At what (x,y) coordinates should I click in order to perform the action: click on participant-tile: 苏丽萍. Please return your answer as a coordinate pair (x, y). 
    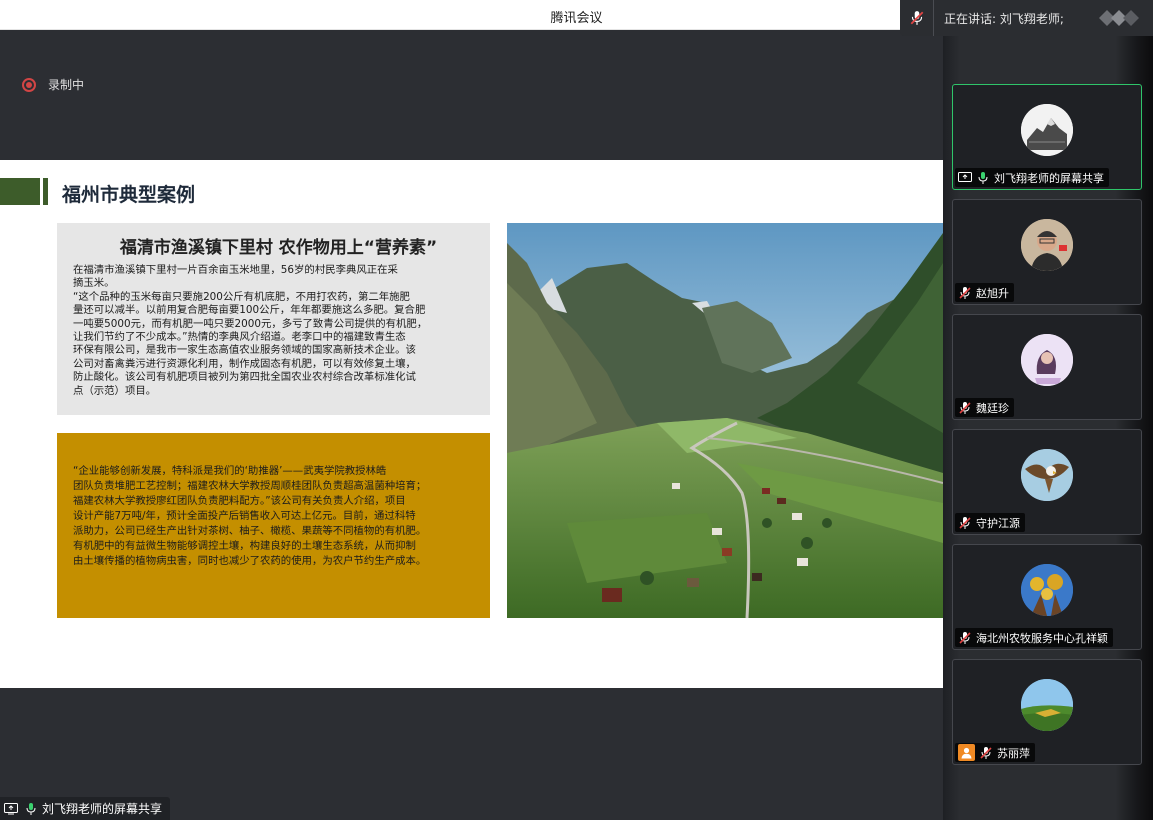
    Looking at the image, I should click on (1047, 712).